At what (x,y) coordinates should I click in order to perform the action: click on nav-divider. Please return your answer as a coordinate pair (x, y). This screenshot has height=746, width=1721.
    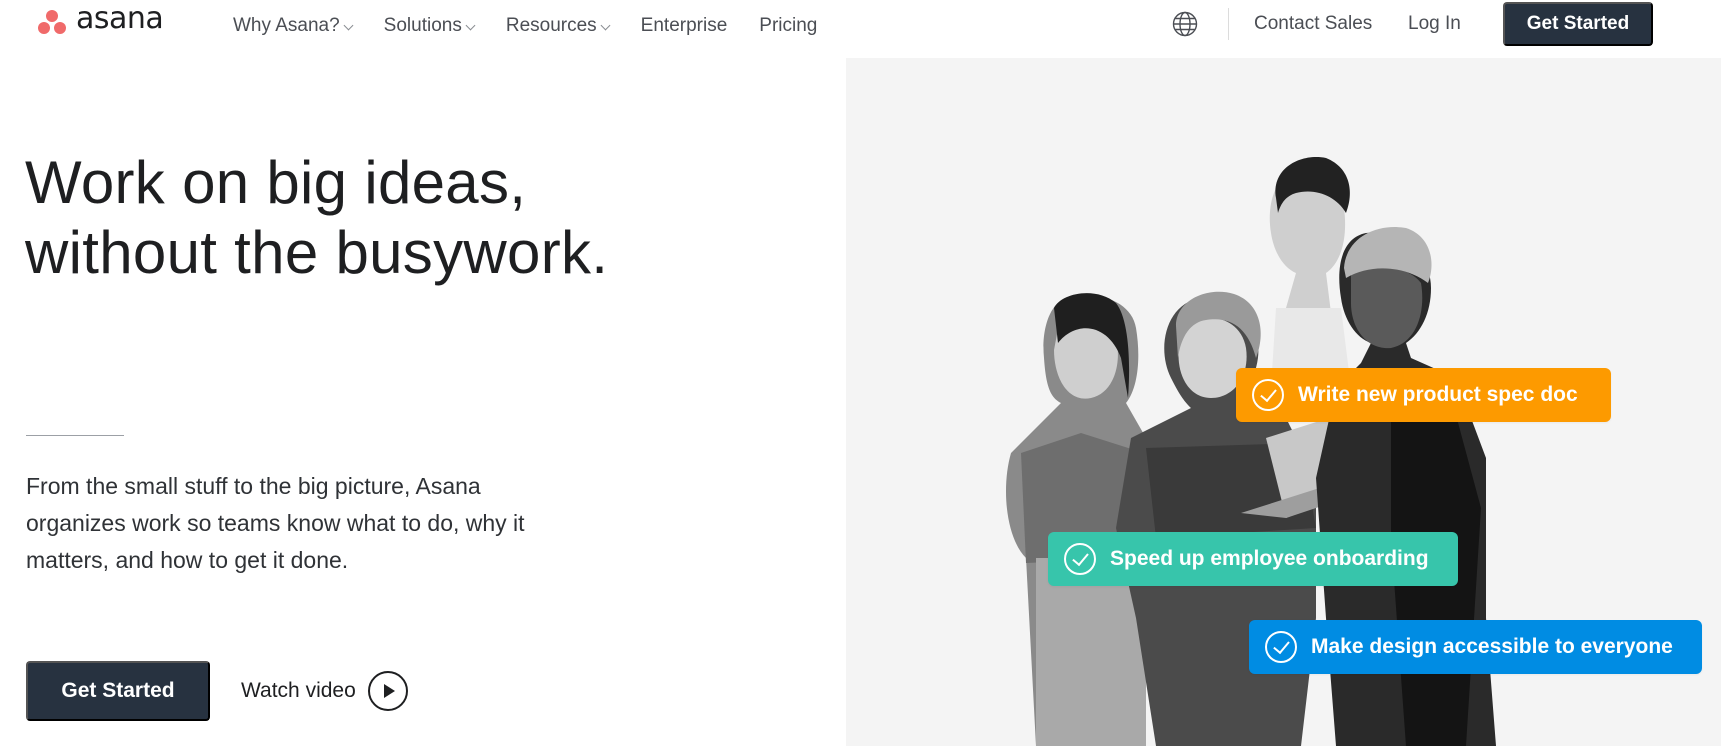
    Looking at the image, I should click on (1228, 24).